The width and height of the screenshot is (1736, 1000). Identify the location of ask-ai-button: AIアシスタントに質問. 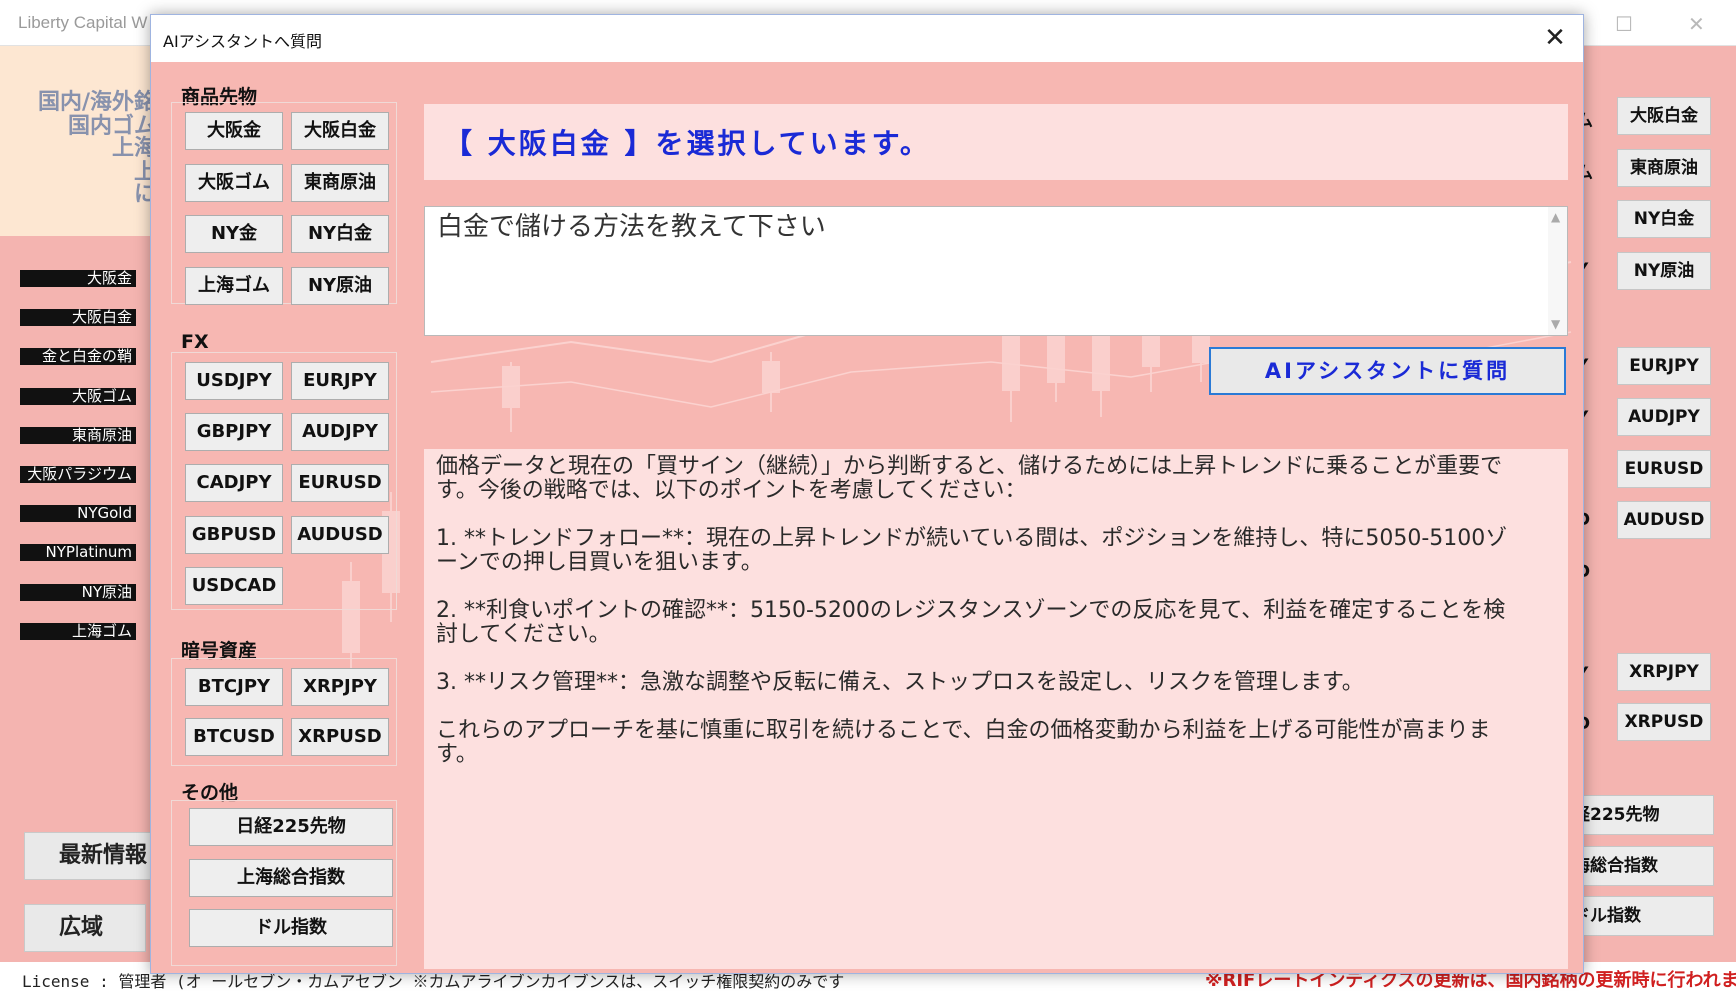
(1387, 371).